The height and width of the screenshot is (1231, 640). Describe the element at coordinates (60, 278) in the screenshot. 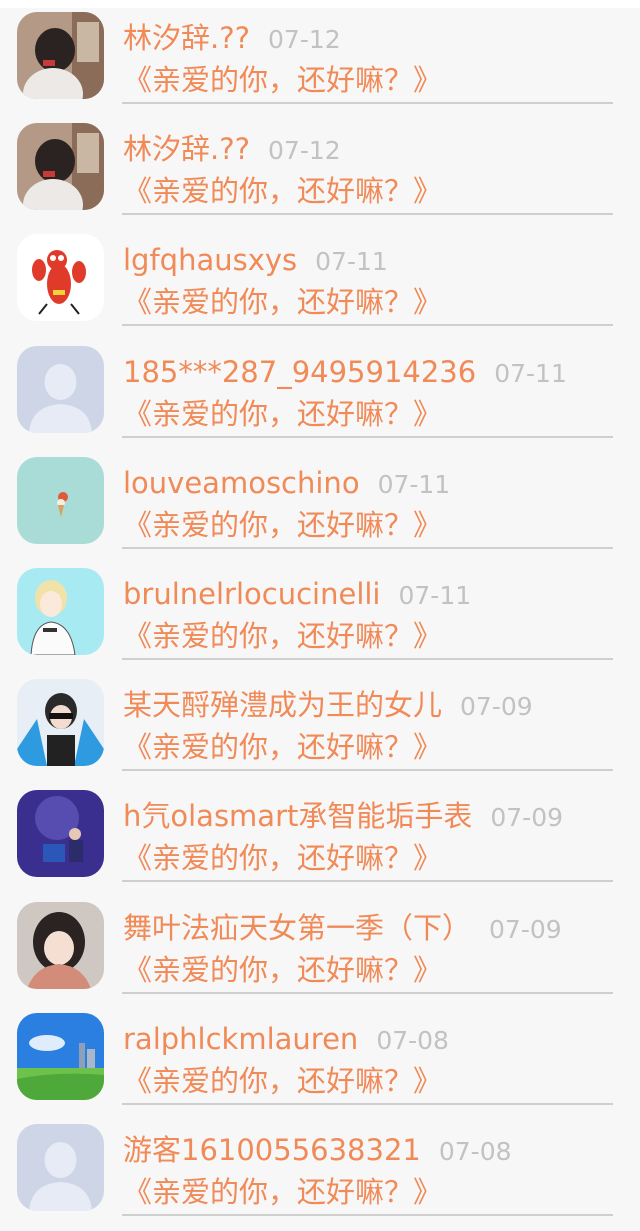

I see `lobster-cartoon-avatar` at that location.